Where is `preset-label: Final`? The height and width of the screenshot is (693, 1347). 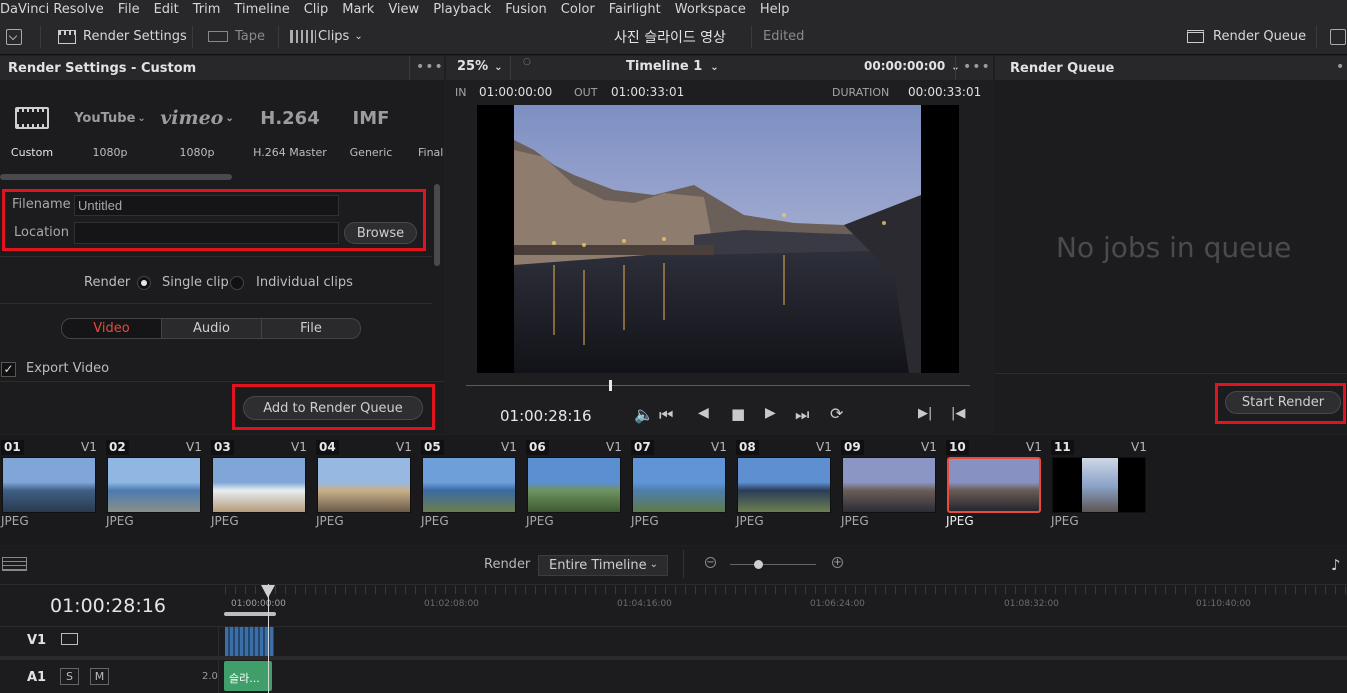
preset-label: Final is located at coordinates (431, 152).